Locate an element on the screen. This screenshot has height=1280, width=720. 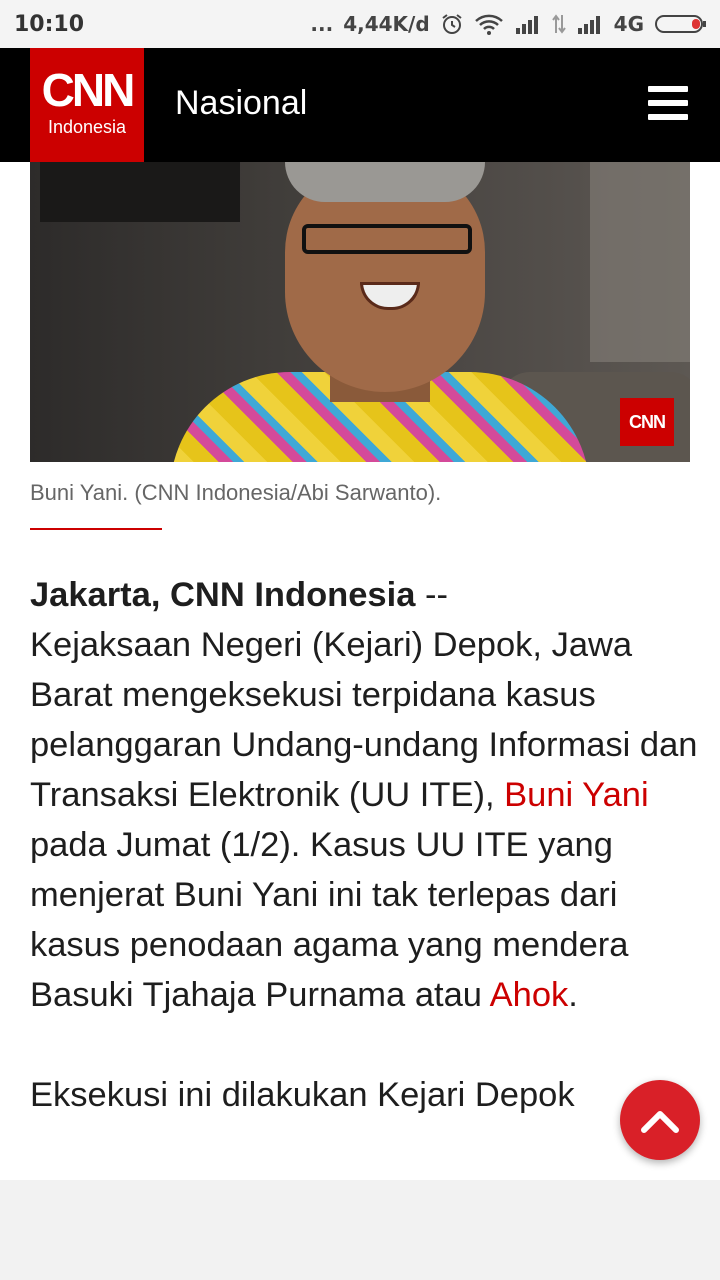
bottom-blank-area is located at coordinates (360, 1230).